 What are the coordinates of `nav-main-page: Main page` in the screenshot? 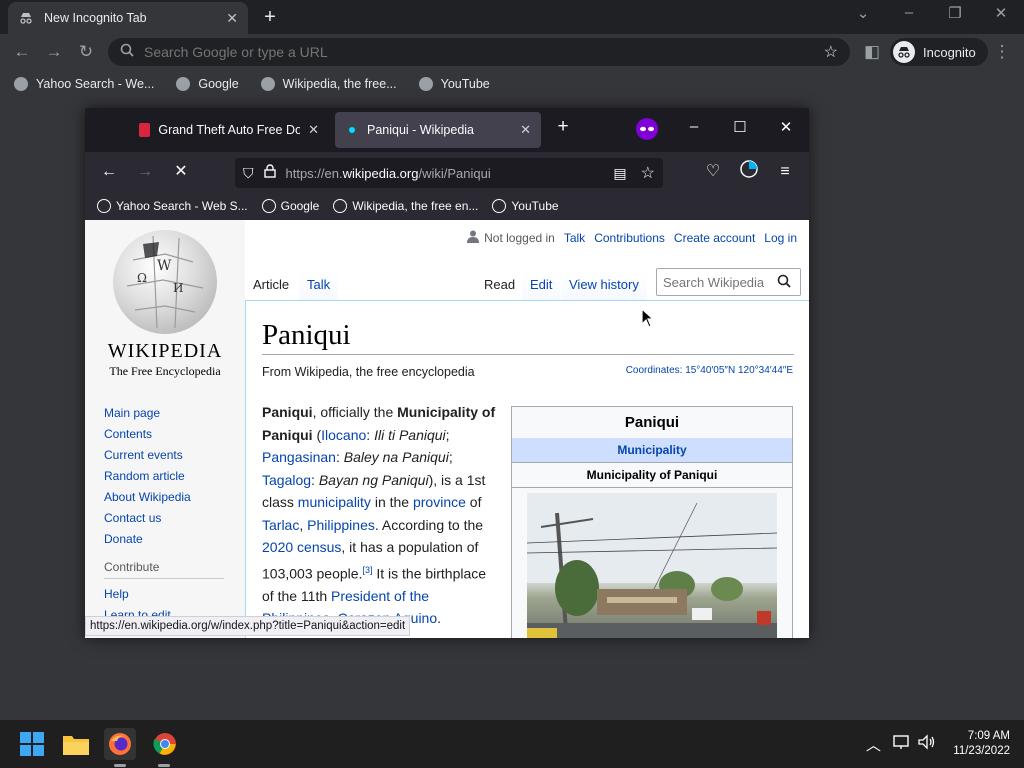 It's located at (164, 413).